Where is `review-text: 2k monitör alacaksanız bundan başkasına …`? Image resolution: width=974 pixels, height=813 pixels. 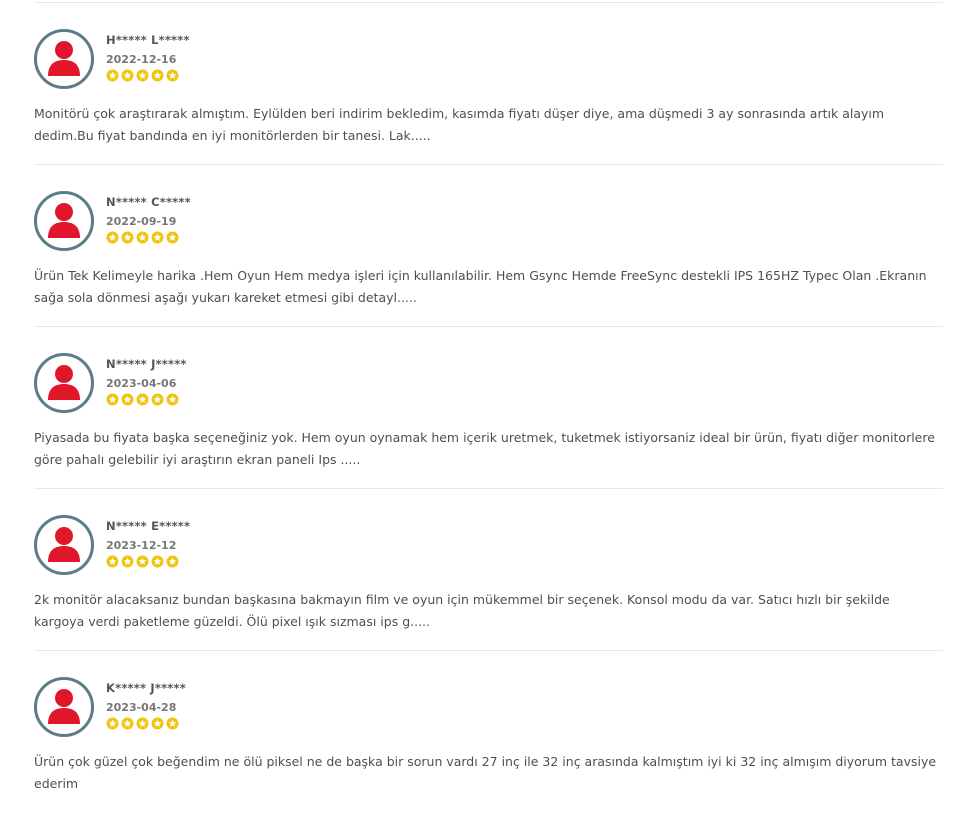 review-text: 2k monitör alacaksanız bundan başkasına … is located at coordinates (462, 610).